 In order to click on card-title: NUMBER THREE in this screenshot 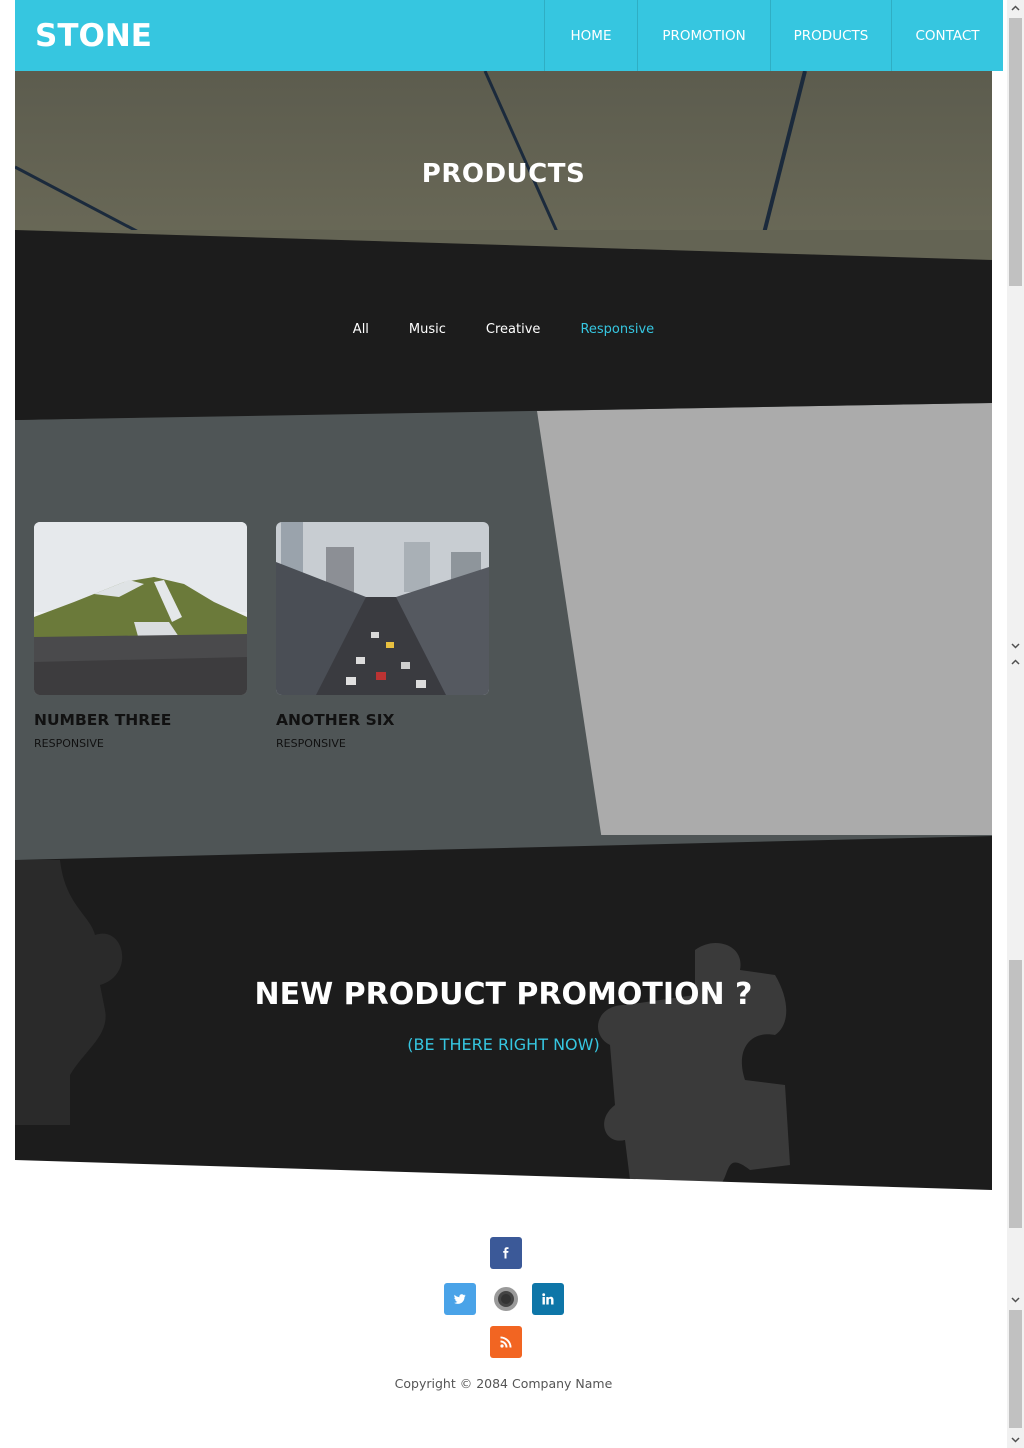, I will do `click(140, 720)`.